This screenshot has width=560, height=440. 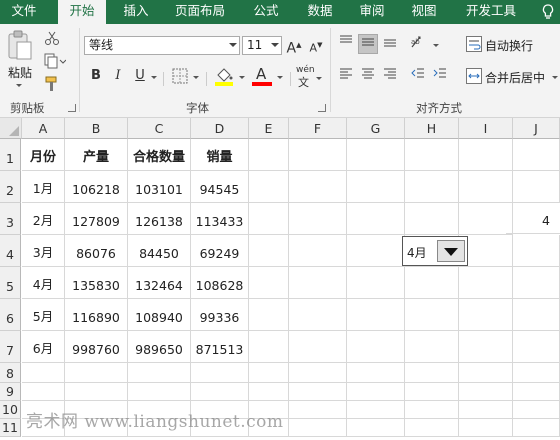 What do you see at coordinates (220, 373) in the screenshot?
I see `cell-d8` at bounding box center [220, 373].